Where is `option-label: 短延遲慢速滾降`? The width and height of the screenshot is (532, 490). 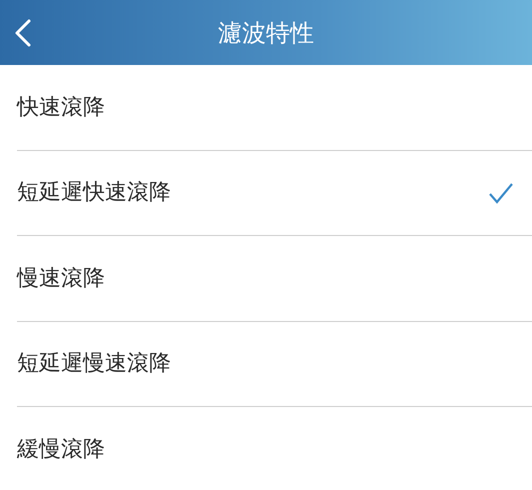
option-label: 短延遲慢速滾降 is located at coordinates (94, 364).